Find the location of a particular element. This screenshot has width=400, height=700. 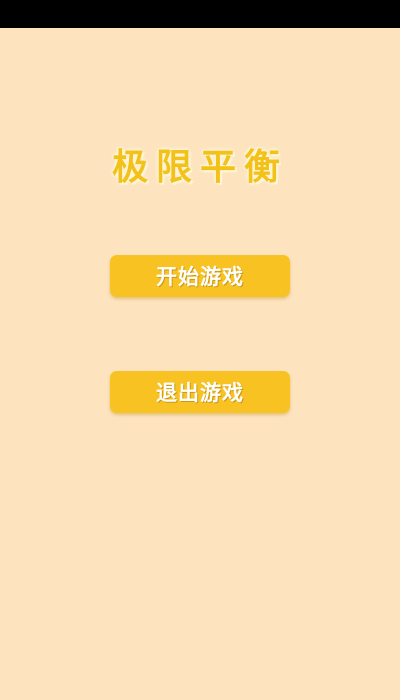

exit-game-label: 退出游戏 is located at coordinates (200, 393).